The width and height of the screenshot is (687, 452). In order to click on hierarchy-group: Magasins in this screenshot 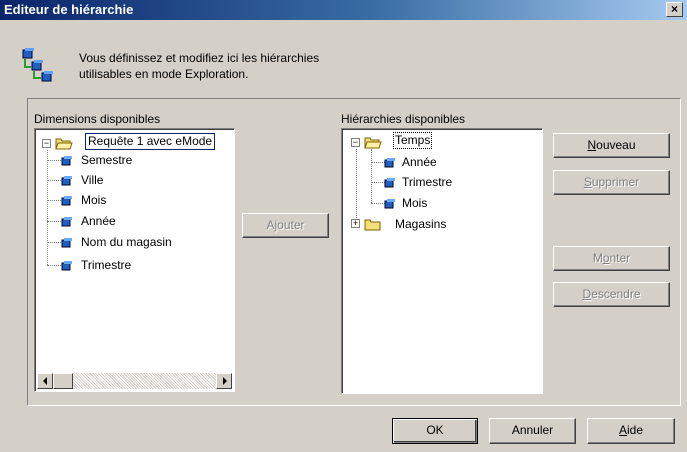, I will do `click(420, 224)`.